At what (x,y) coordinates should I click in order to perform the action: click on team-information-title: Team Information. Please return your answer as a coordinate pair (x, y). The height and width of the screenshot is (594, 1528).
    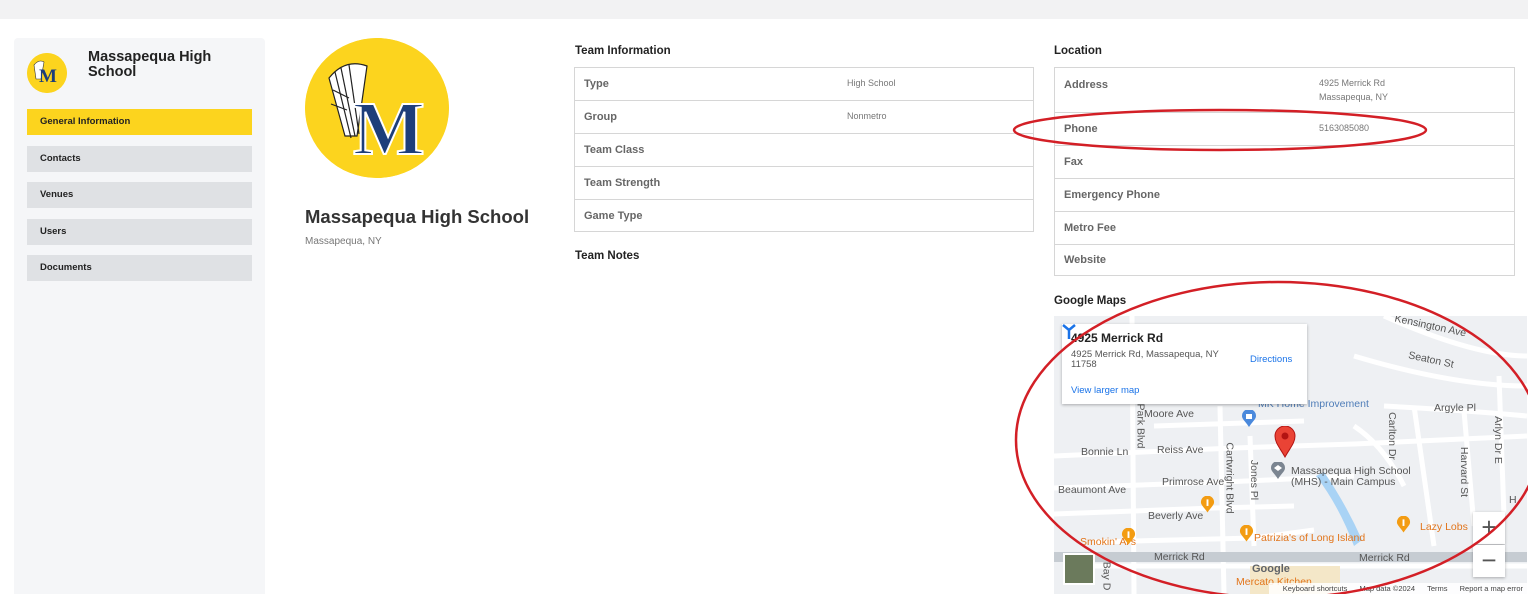
    Looking at the image, I should click on (623, 51).